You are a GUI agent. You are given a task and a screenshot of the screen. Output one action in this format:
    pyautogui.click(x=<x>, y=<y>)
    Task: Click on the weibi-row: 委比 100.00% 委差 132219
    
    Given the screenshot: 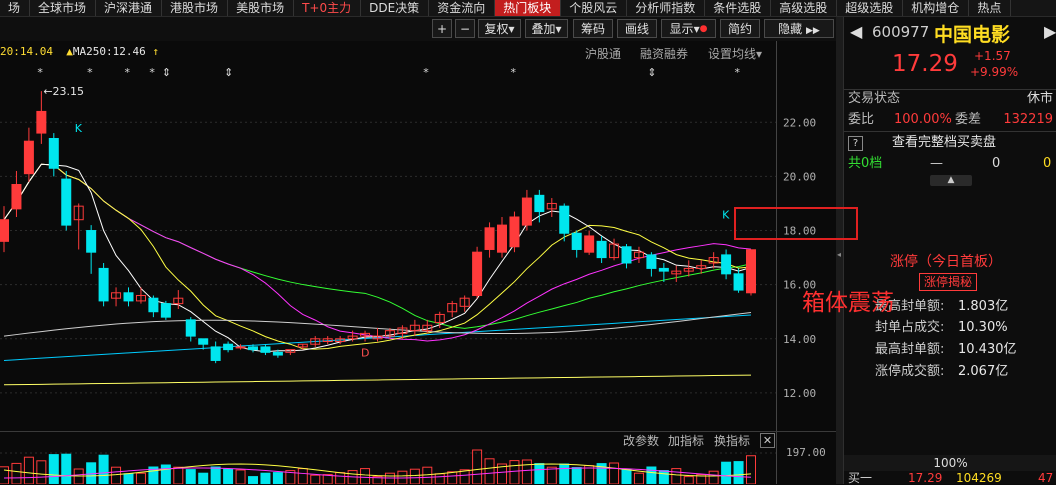 What is the action you would take?
    pyautogui.click(x=950, y=120)
    